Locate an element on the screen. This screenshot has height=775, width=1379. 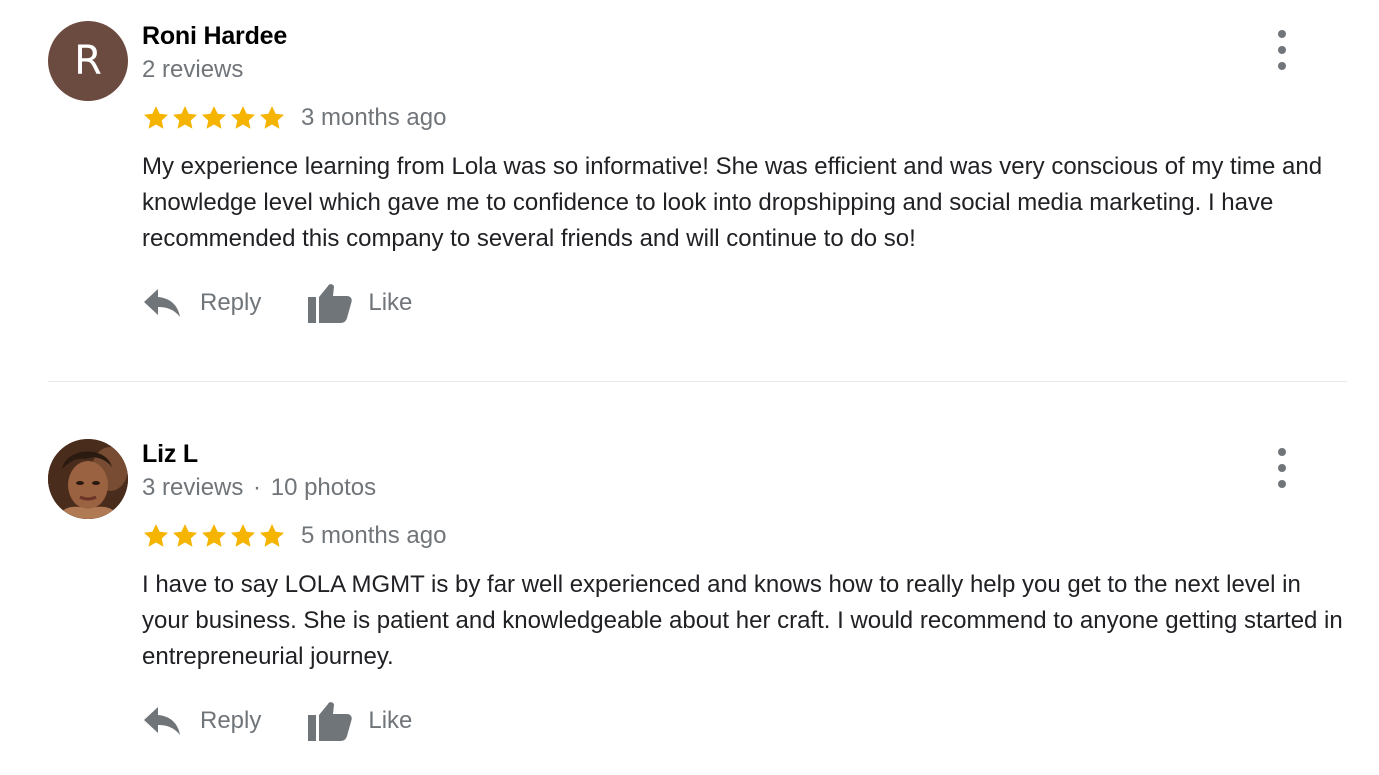
review-count: 3 reviews is located at coordinates (193, 487).